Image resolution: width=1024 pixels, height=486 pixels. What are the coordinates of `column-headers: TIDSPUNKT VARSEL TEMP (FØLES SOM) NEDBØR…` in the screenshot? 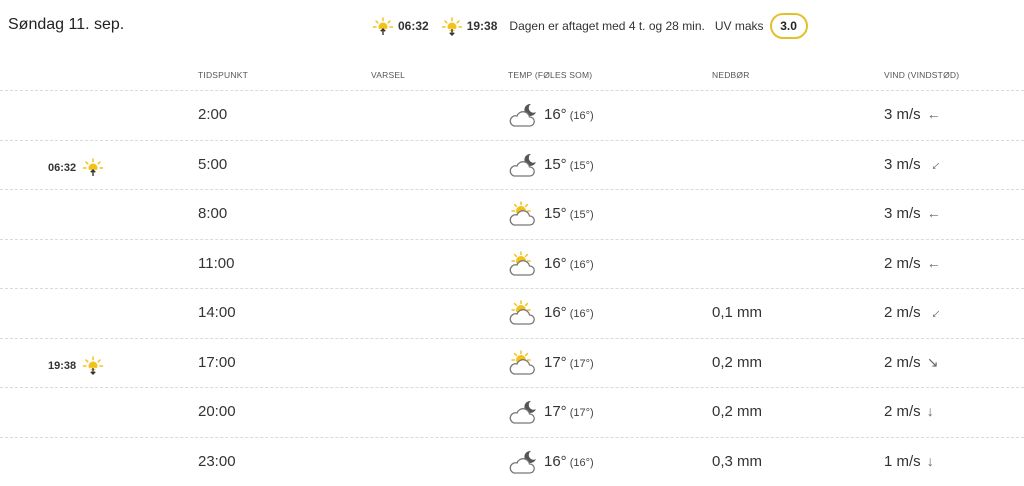 It's located at (512, 76).